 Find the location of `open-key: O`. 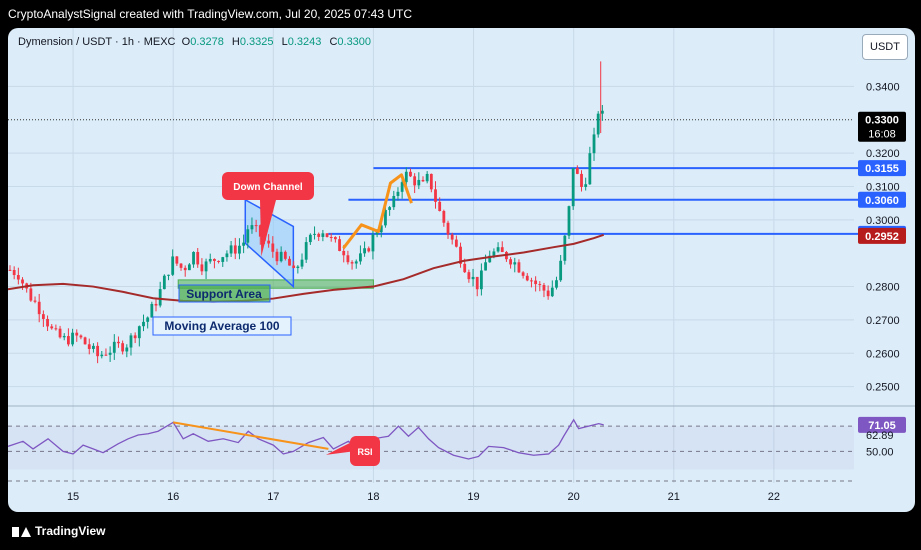

open-key: O is located at coordinates (186, 42).